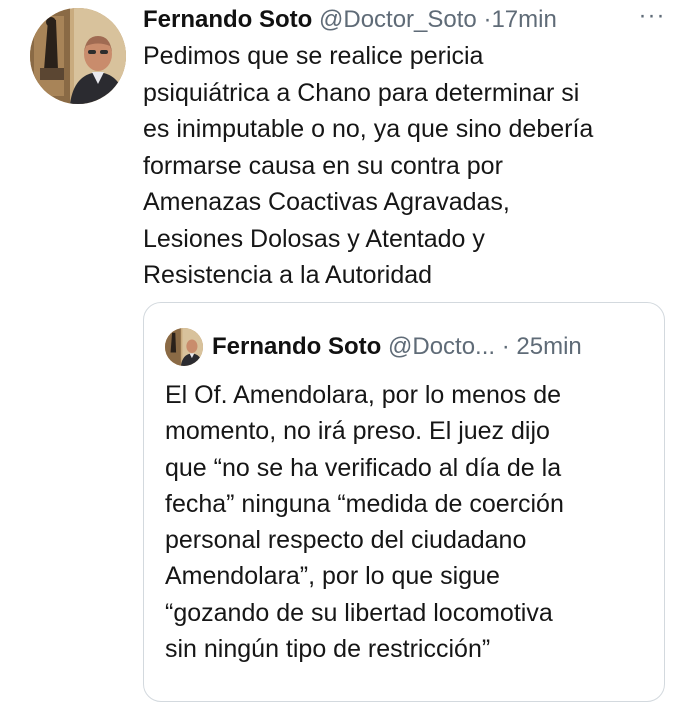 This screenshot has height=702, width=697. I want to click on tweet-header: Fernando Soto @Doctor_Soto ·17min, so click(350, 20).